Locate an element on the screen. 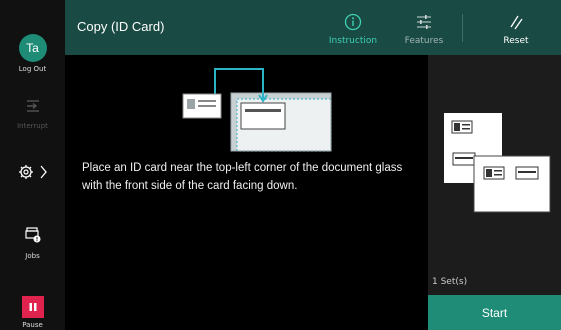 The width and height of the screenshot is (561, 330). tab-instruction-label: Instruction is located at coordinates (353, 41).